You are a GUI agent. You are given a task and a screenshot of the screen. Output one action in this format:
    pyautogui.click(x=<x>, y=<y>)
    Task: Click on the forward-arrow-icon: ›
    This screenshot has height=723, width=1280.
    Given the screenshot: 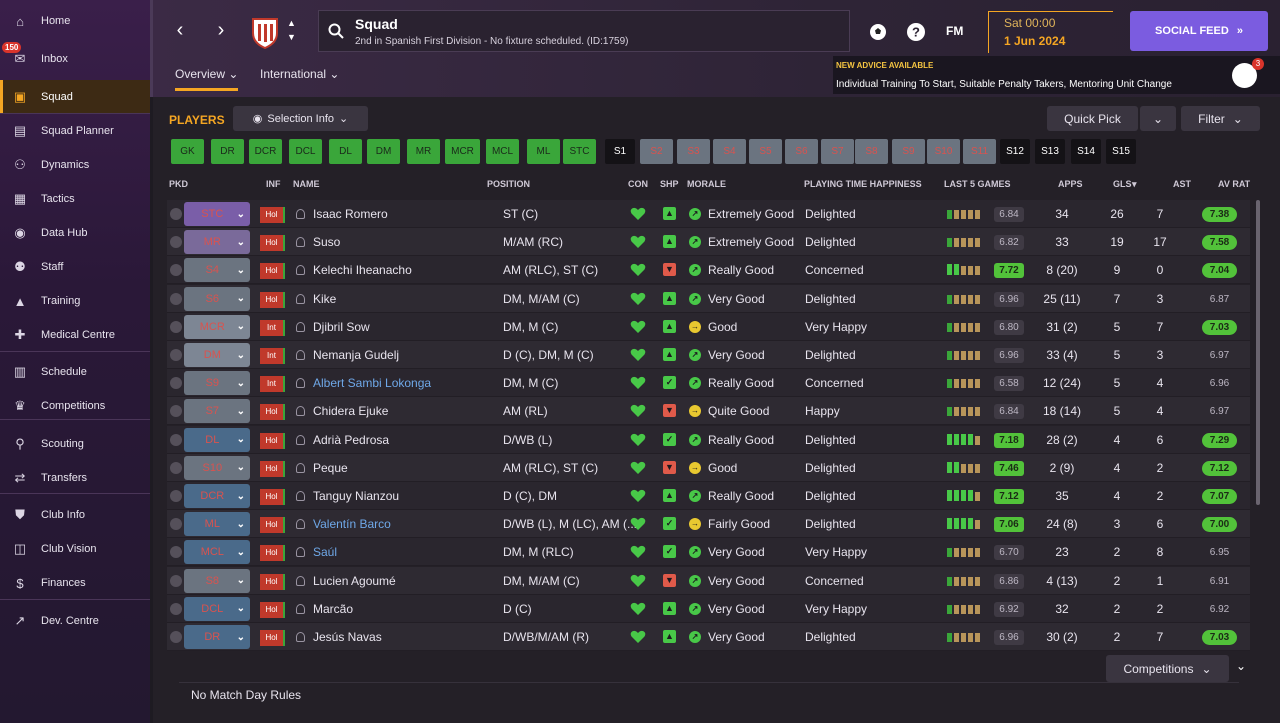 What is the action you would take?
    pyautogui.click(x=221, y=30)
    